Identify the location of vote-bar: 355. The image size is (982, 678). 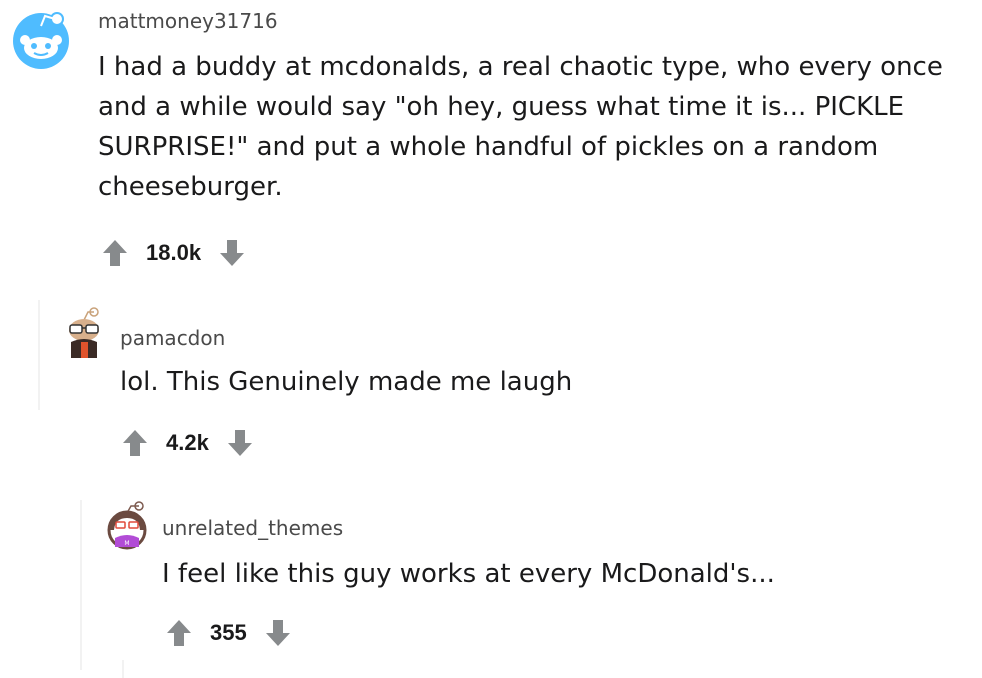
(228, 633).